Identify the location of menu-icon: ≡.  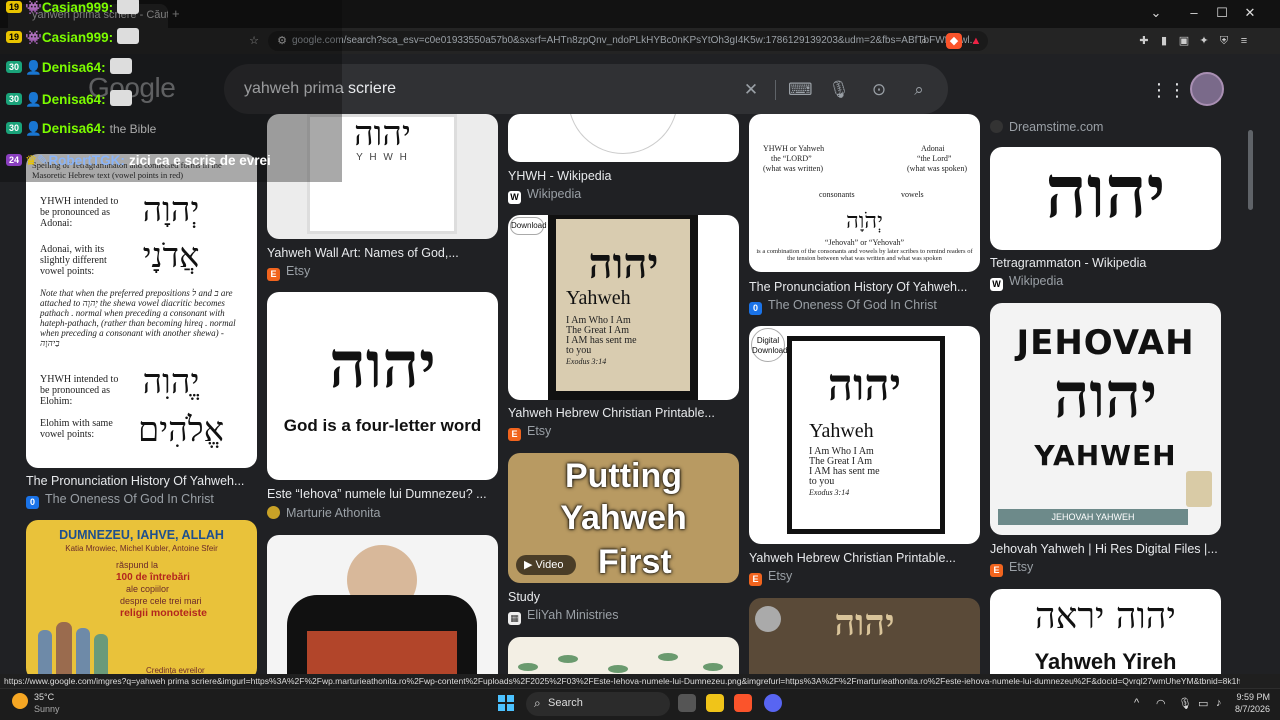
(1244, 41).